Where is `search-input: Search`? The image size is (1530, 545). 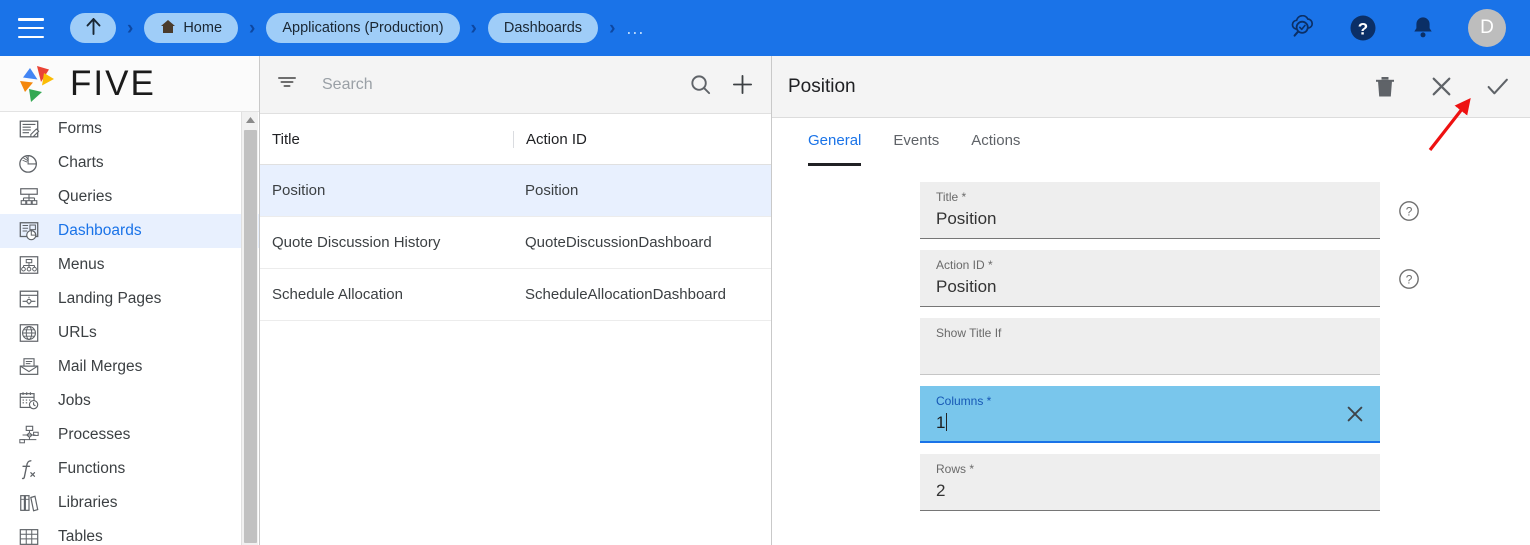 search-input: Search is located at coordinates (497, 85).